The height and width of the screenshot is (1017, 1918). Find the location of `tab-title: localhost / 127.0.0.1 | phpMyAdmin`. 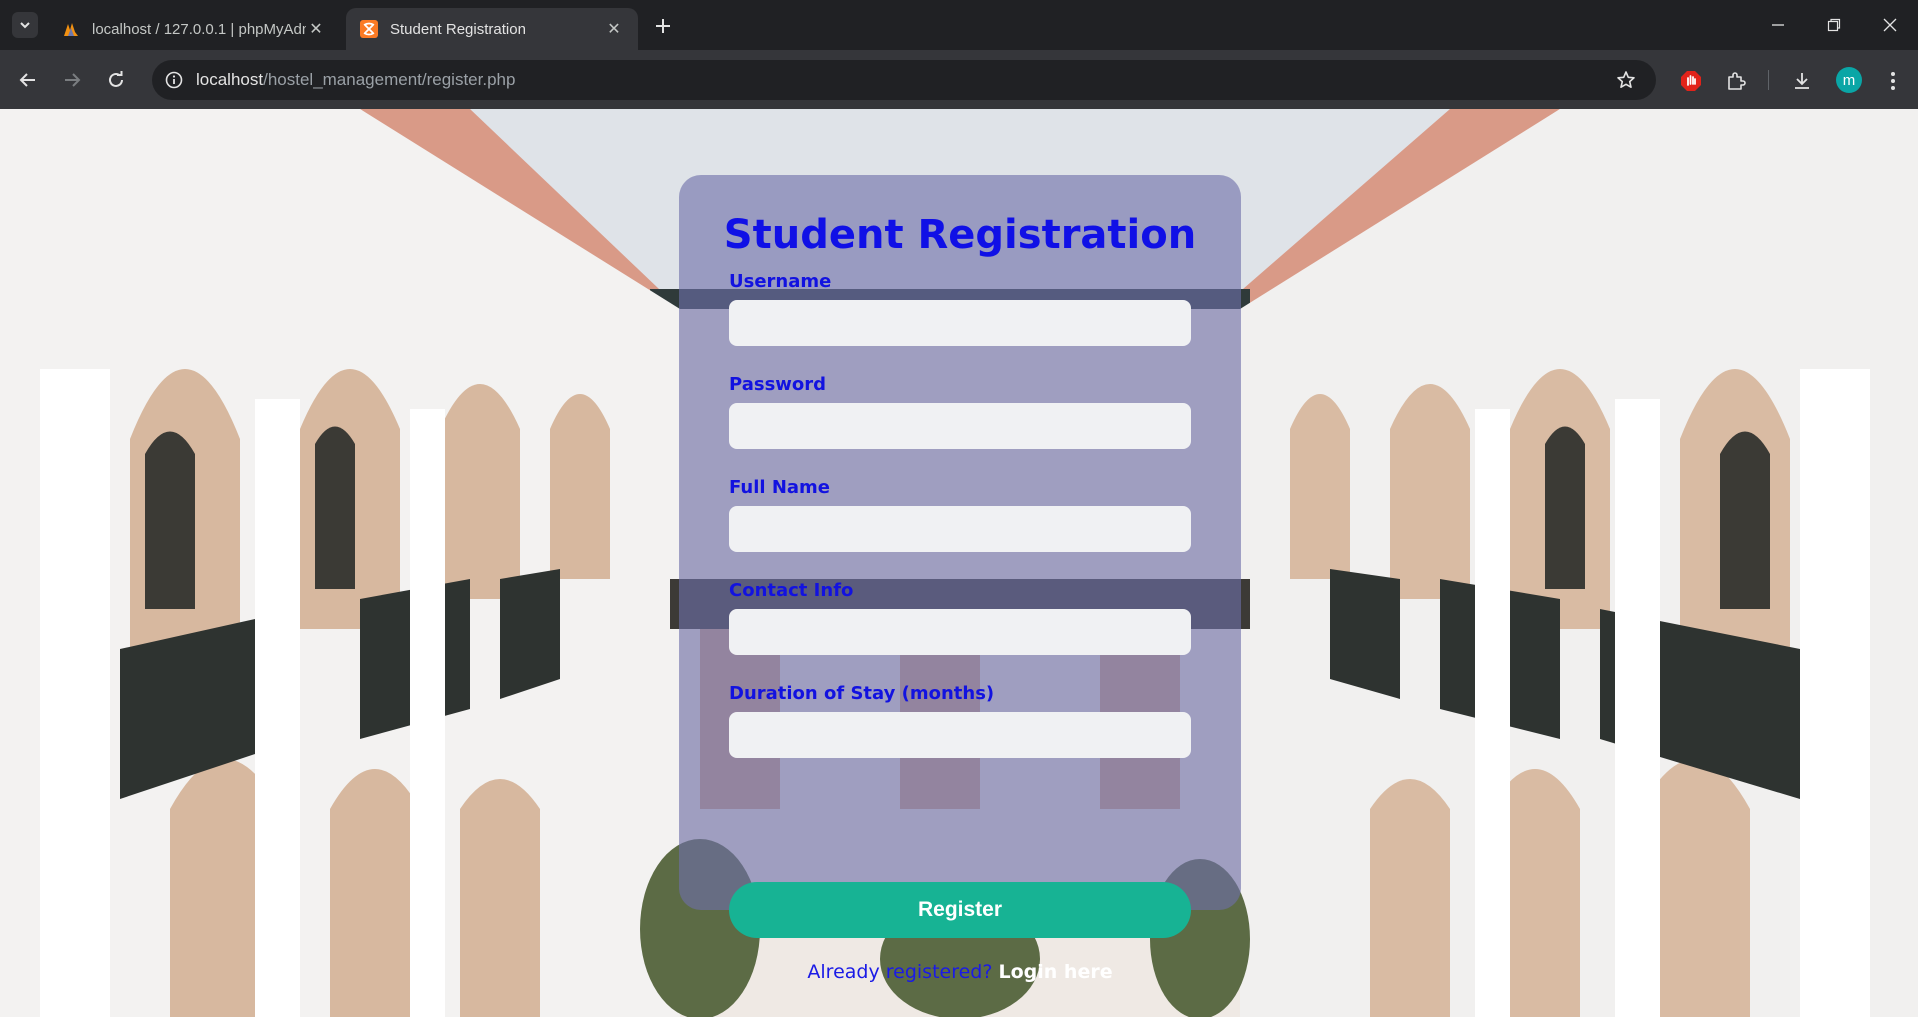

tab-title: localhost / 127.0.0.1 | phpMyAdmin is located at coordinates (199, 29).